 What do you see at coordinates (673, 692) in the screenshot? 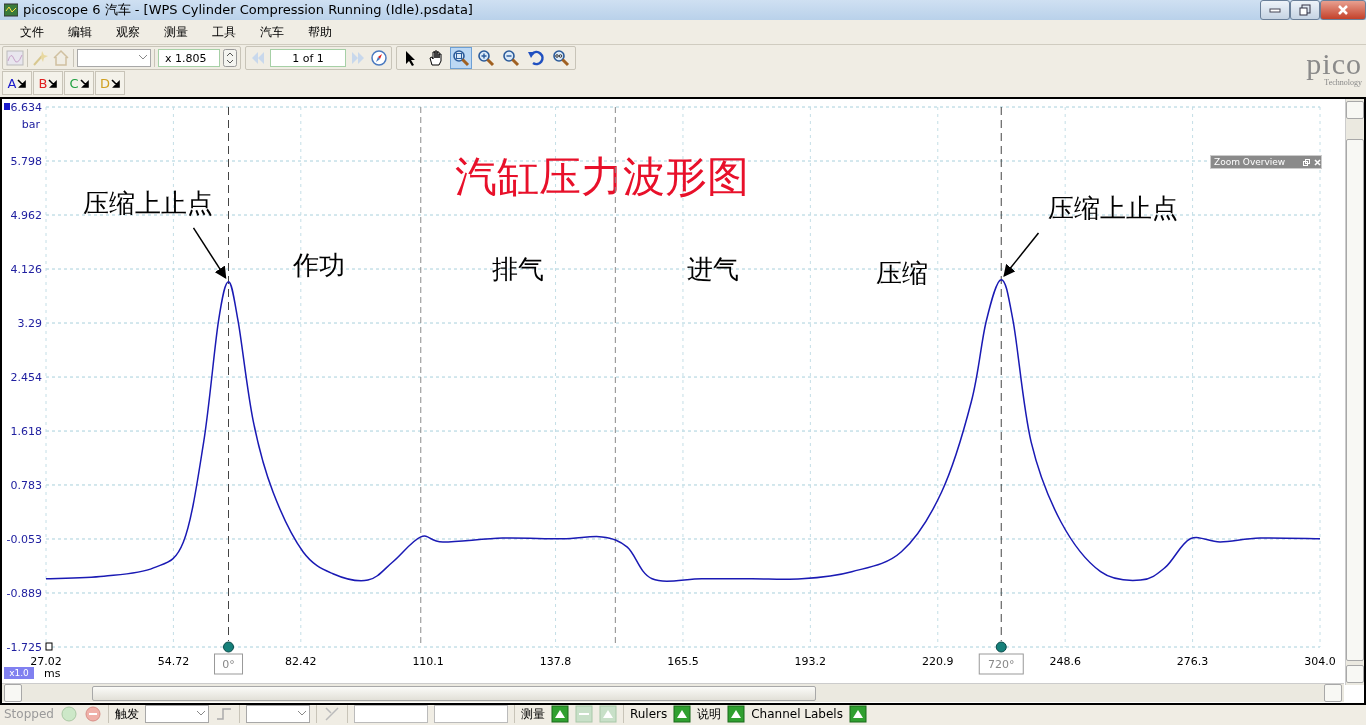
I see `horizontal-scrollbar` at bounding box center [673, 692].